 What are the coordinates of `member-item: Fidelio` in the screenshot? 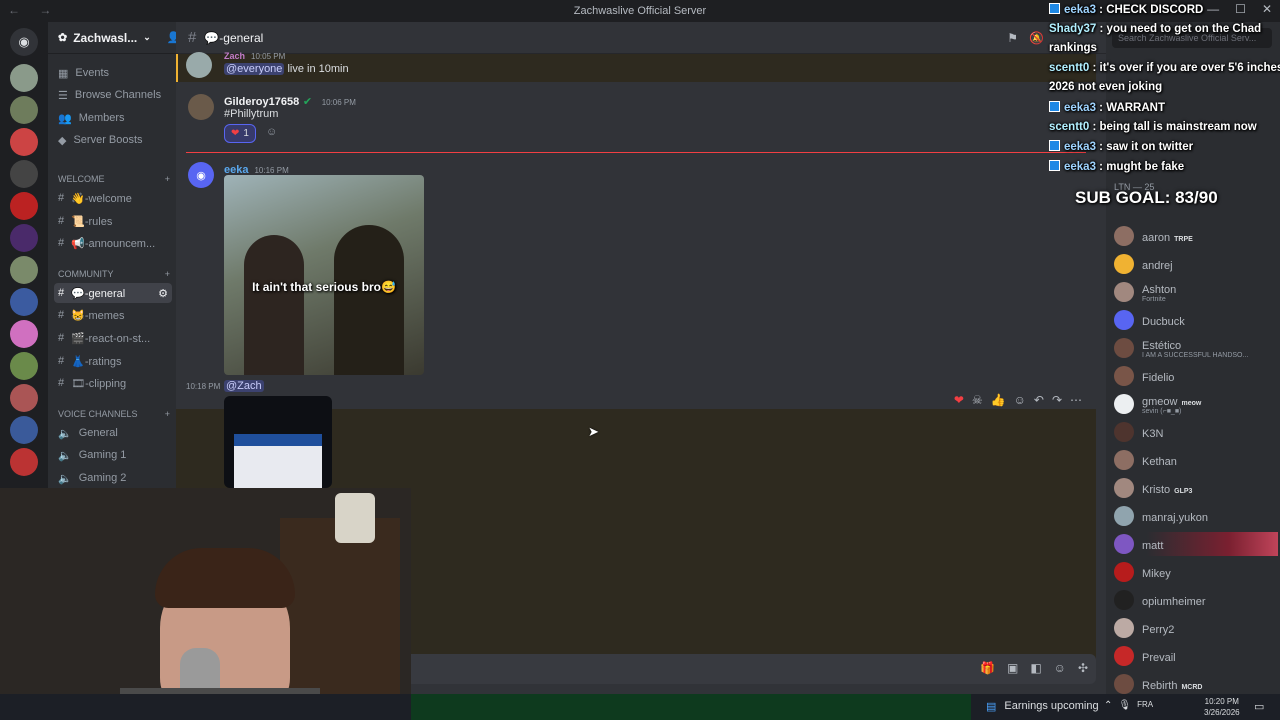 It's located at (1196, 376).